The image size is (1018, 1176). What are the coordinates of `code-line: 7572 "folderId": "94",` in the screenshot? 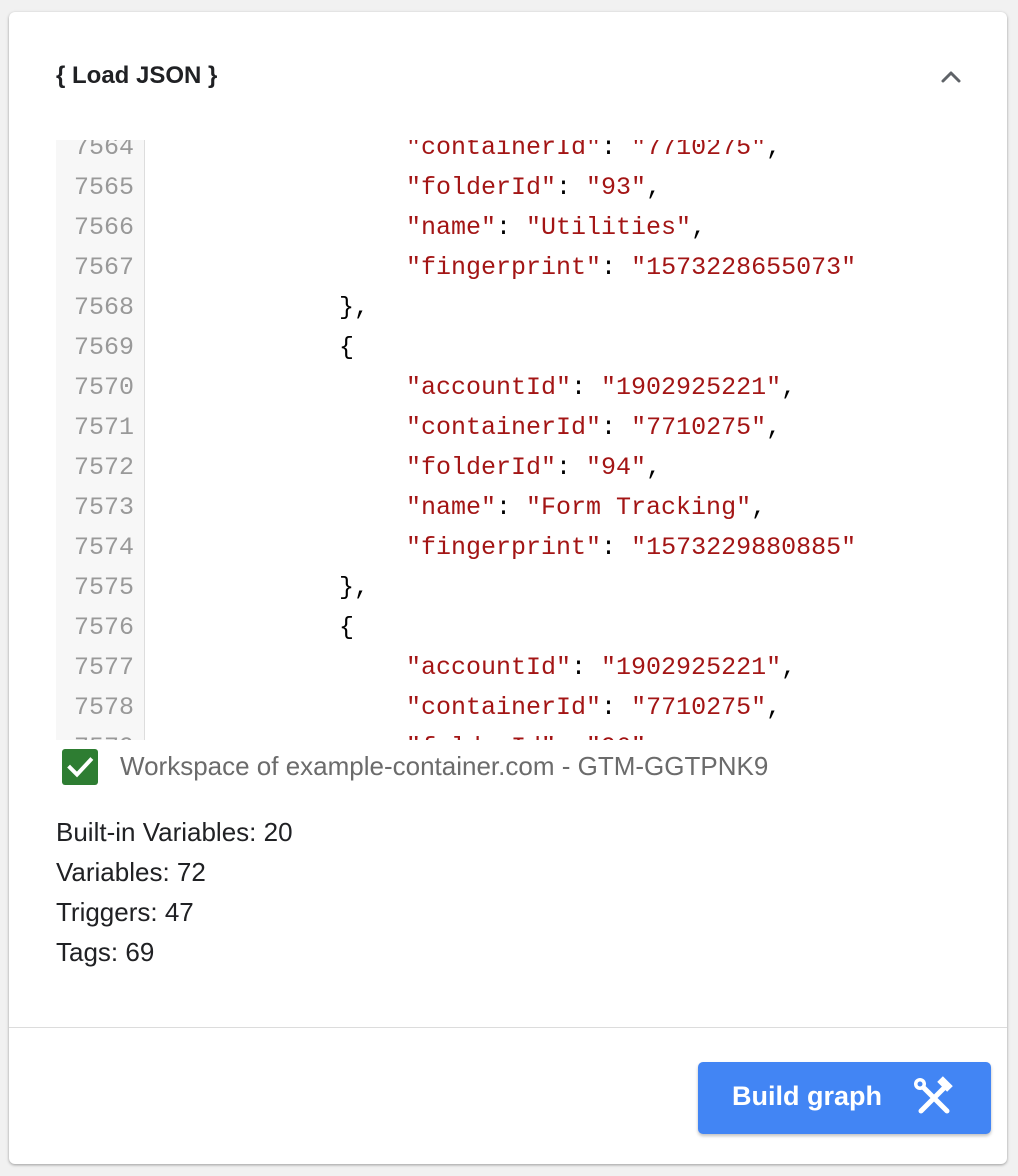 It's located at (511, 468).